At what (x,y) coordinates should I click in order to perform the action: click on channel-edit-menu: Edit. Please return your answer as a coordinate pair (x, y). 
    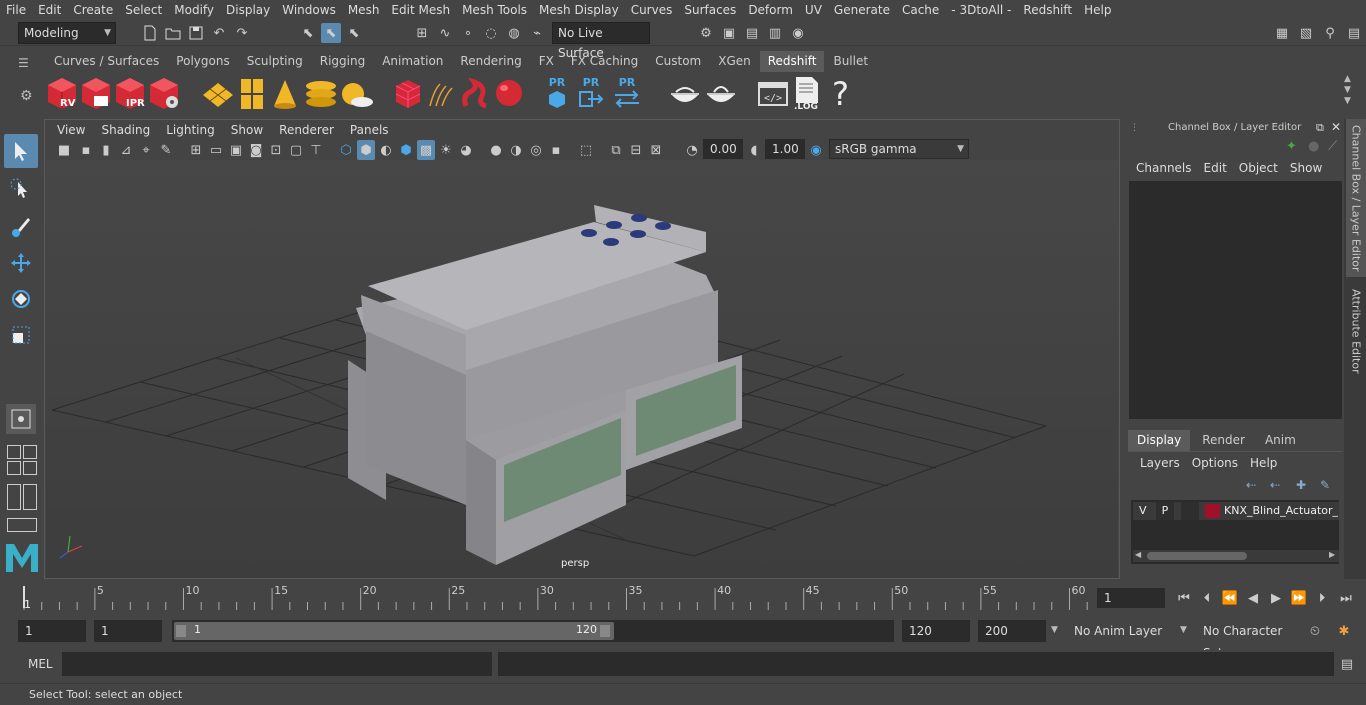
    Looking at the image, I should click on (1215, 168).